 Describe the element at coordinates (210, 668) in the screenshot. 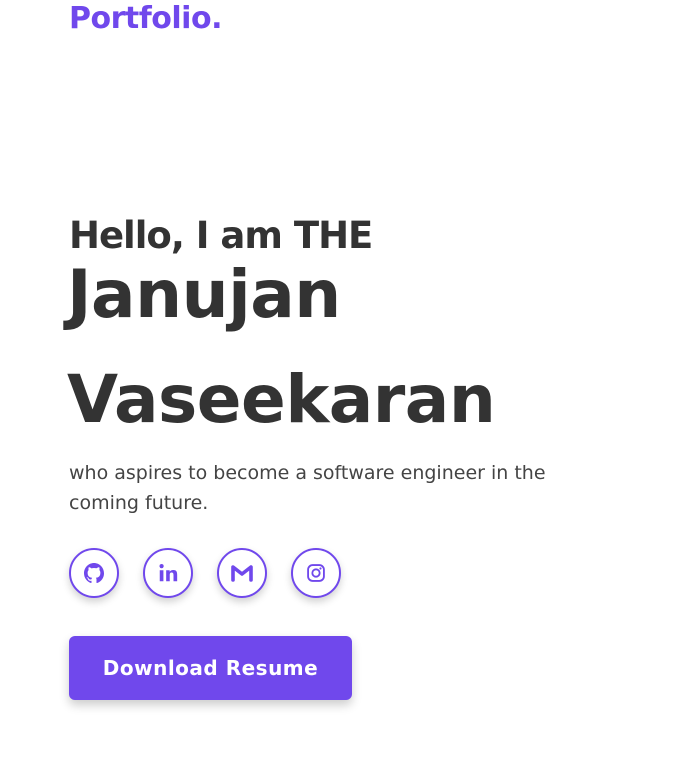

I see `download-resume-button: Download Resume` at that location.